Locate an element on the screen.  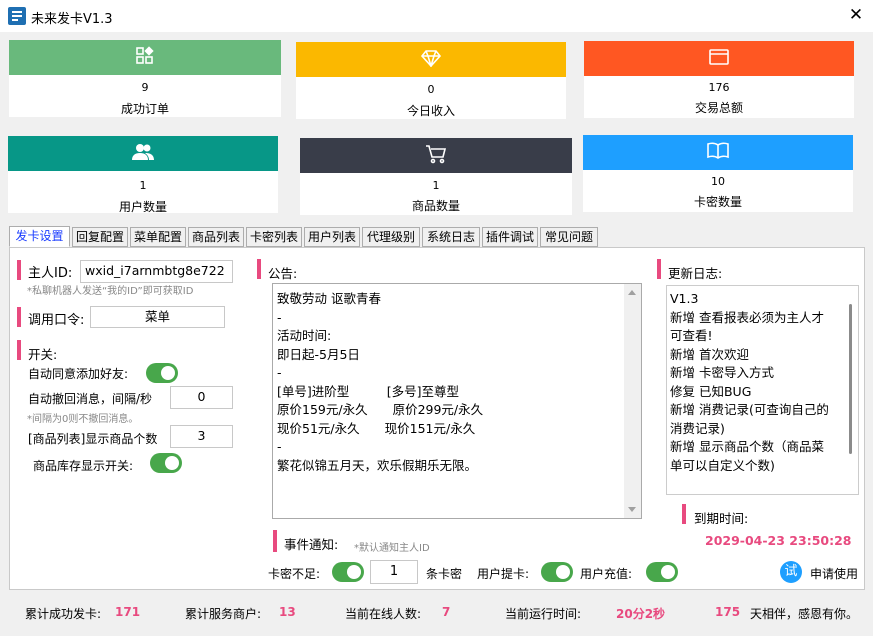
owner-id-input: wxid_i7arnmbtg8e722 is located at coordinates (156, 271).